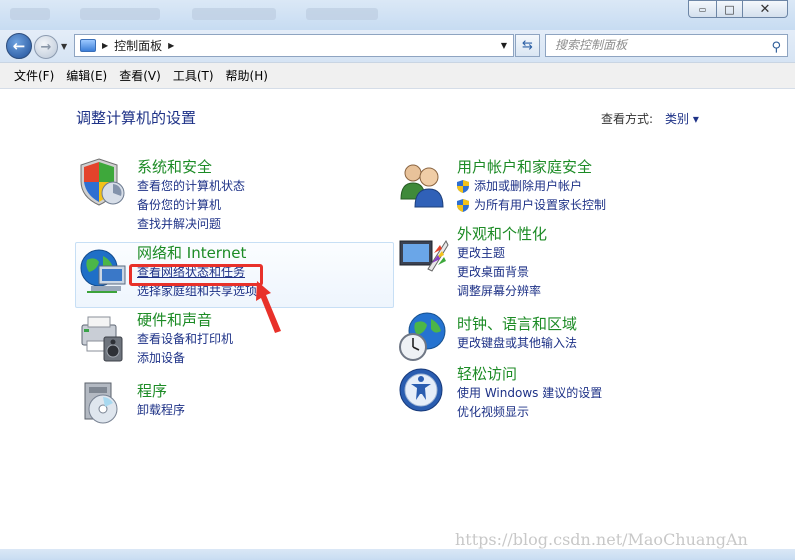 This screenshot has width=795, height=560. I want to click on category-appearance: 外观和个性化 更改主题 更改桌面背景 调整屏幕分辨率, so click(502, 263).